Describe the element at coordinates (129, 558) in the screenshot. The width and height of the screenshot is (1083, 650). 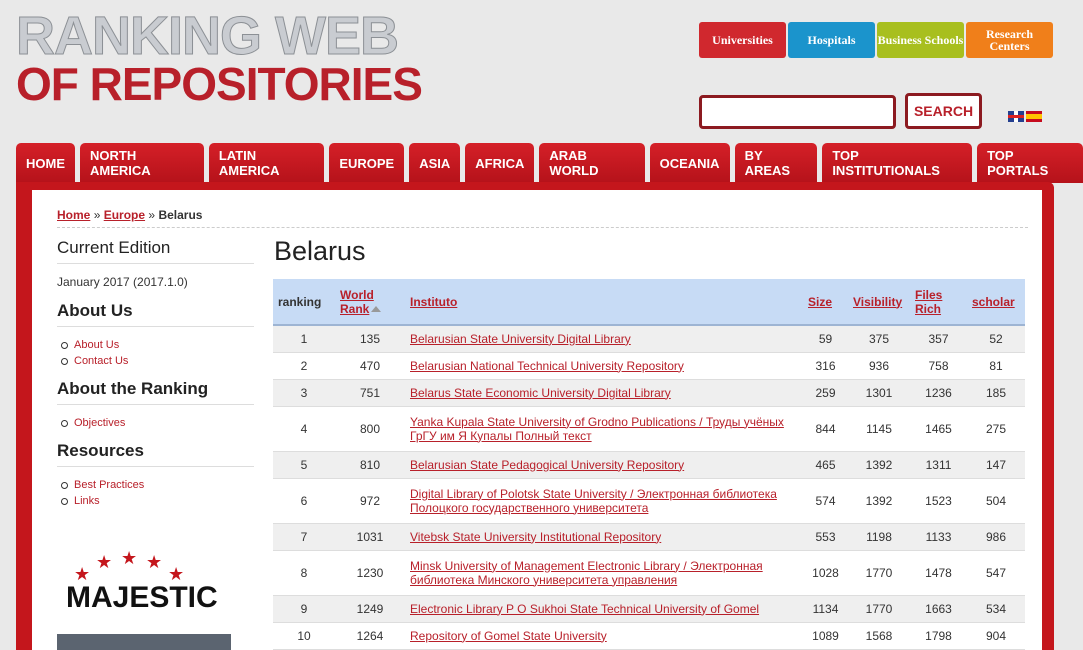
I see `star-icon: ★` at that location.